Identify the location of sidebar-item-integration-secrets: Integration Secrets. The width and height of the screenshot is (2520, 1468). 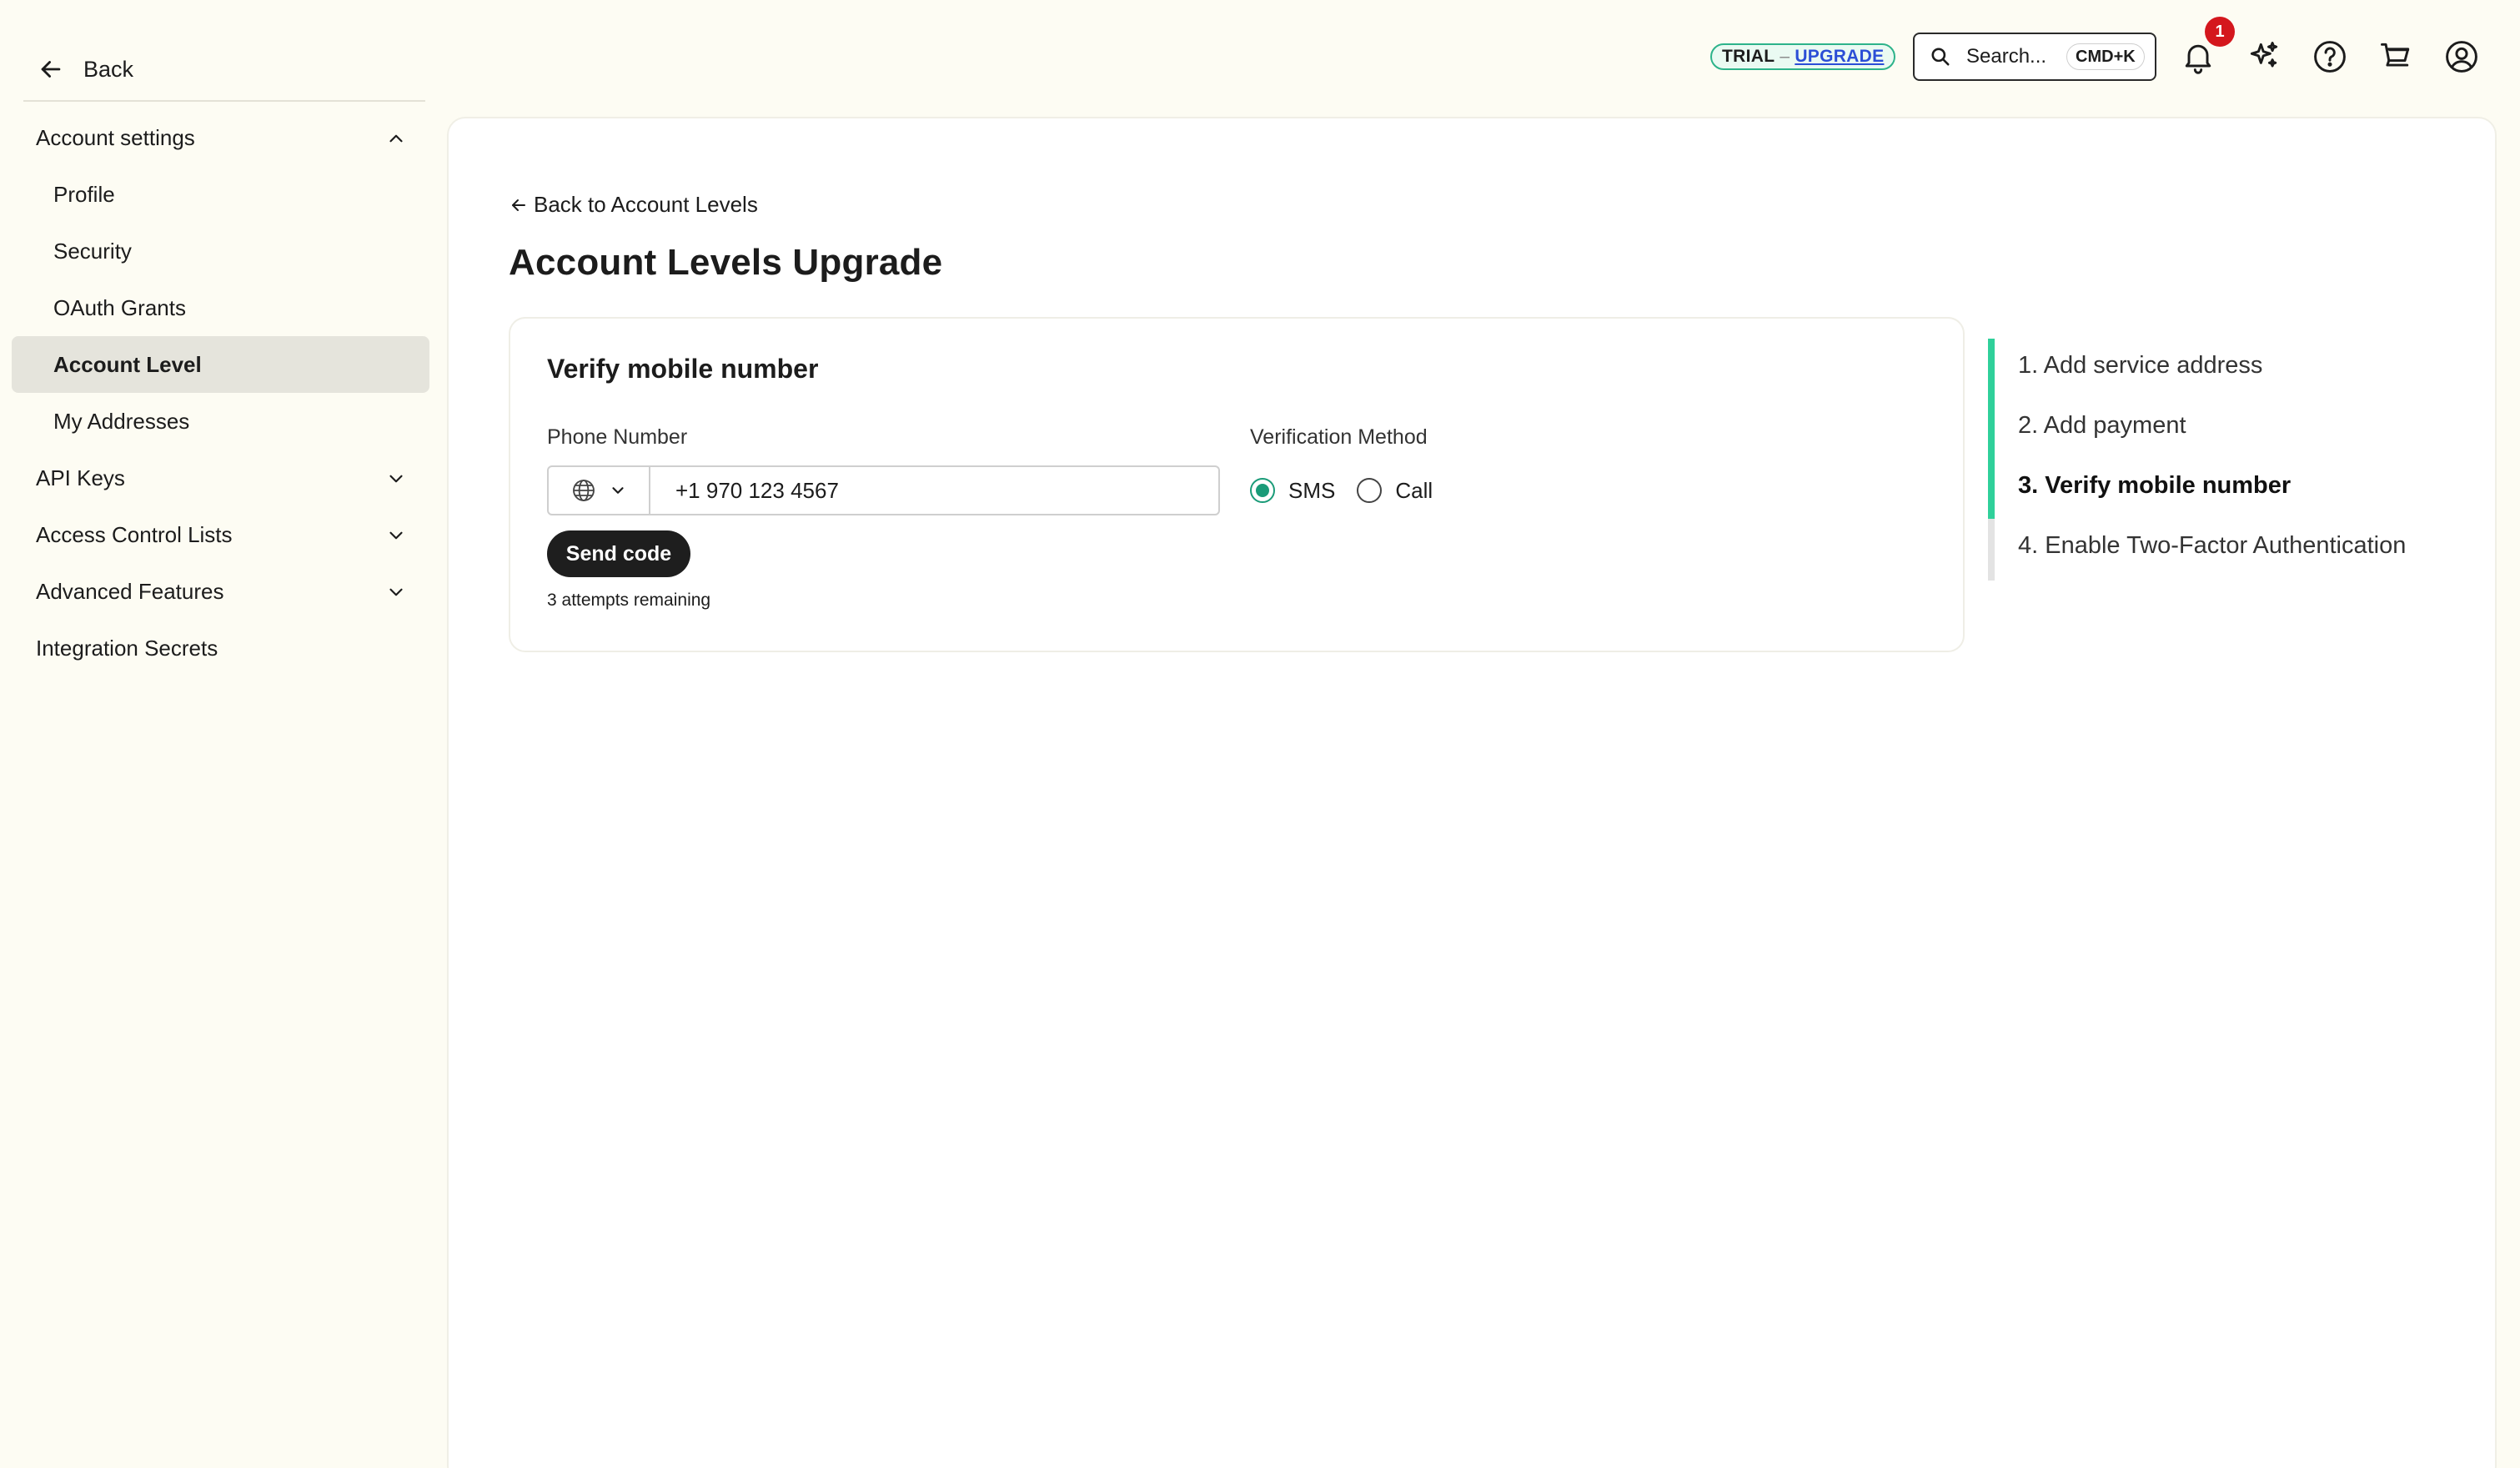
(223, 648).